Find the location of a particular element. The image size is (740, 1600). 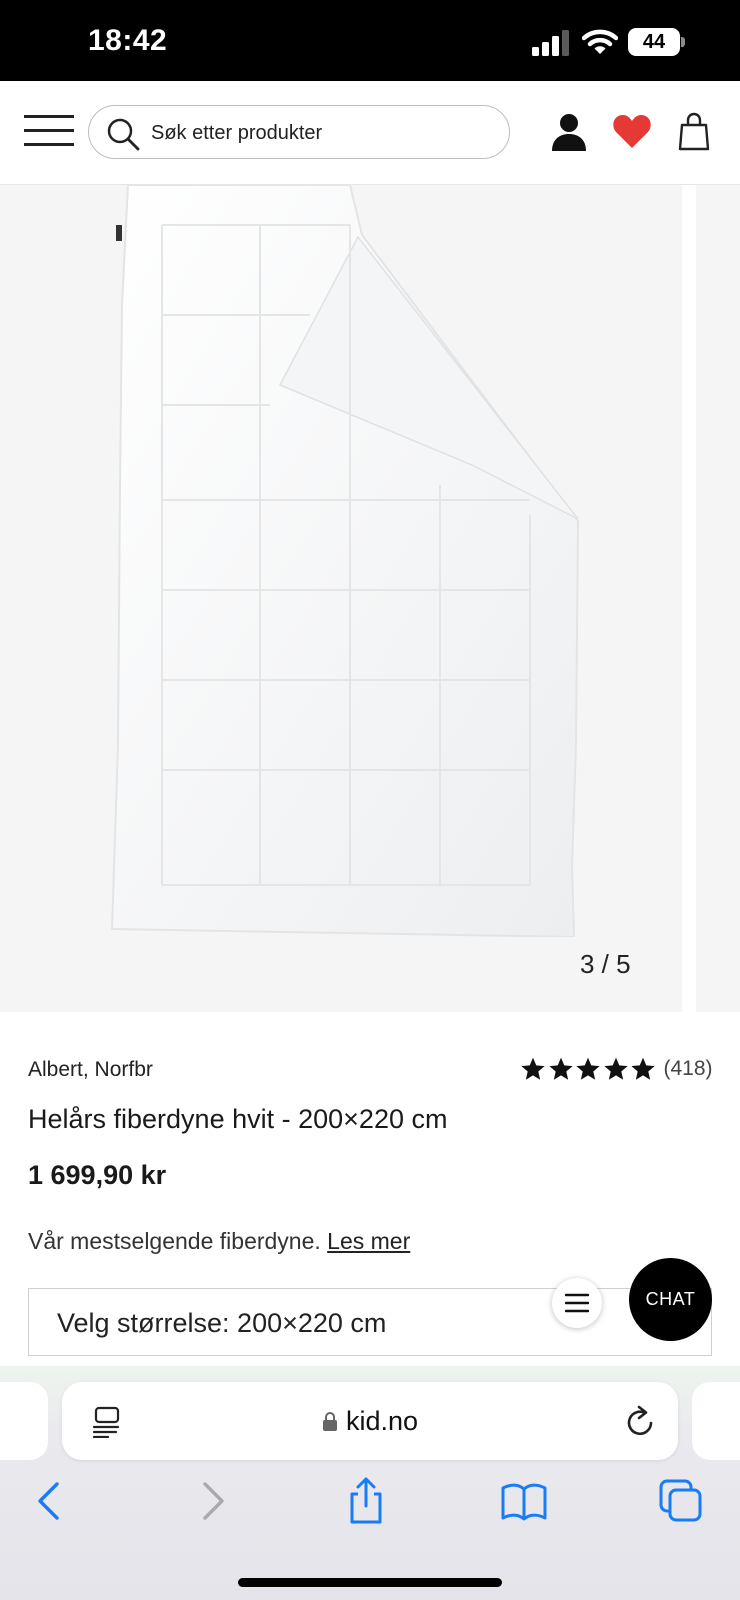

read-more-link: Les mer is located at coordinates (368, 1241).